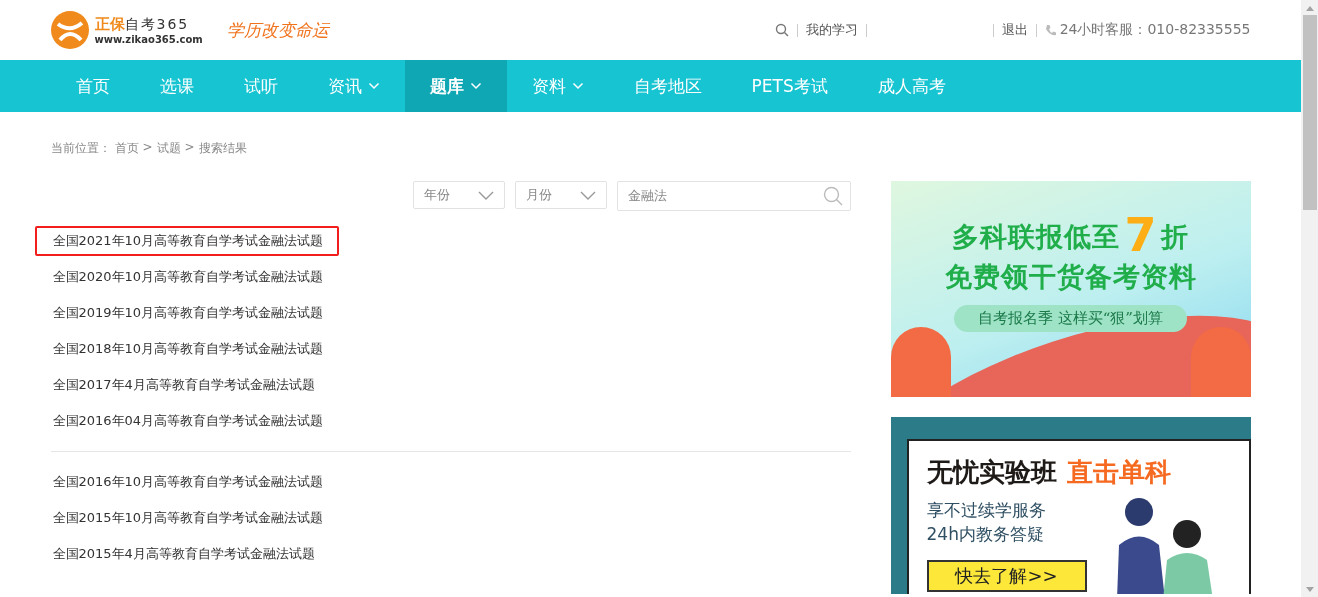 The height and width of the screenshot is (597, 1318). What do you see at coordinates (148, 39) in the screenshot?
I see `logo-url: www.zikao365.com` at bounding box center [148, 39].